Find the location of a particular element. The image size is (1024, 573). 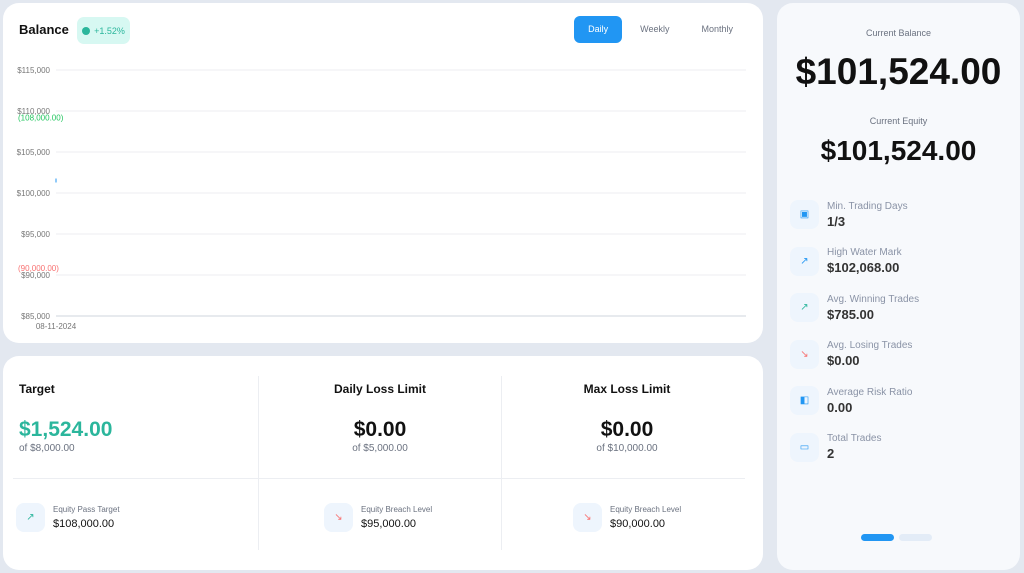

stat-label: Total Trades is located at coordinates (854, 438).